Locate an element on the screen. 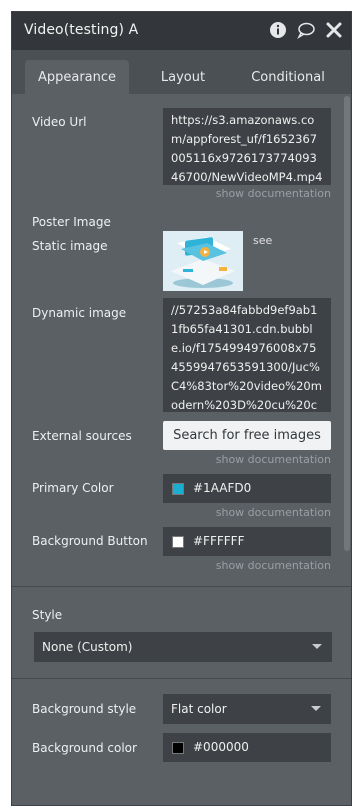 This screenshot has height=808, width=361. background-button-swatch is located at coordinates (178, 542).